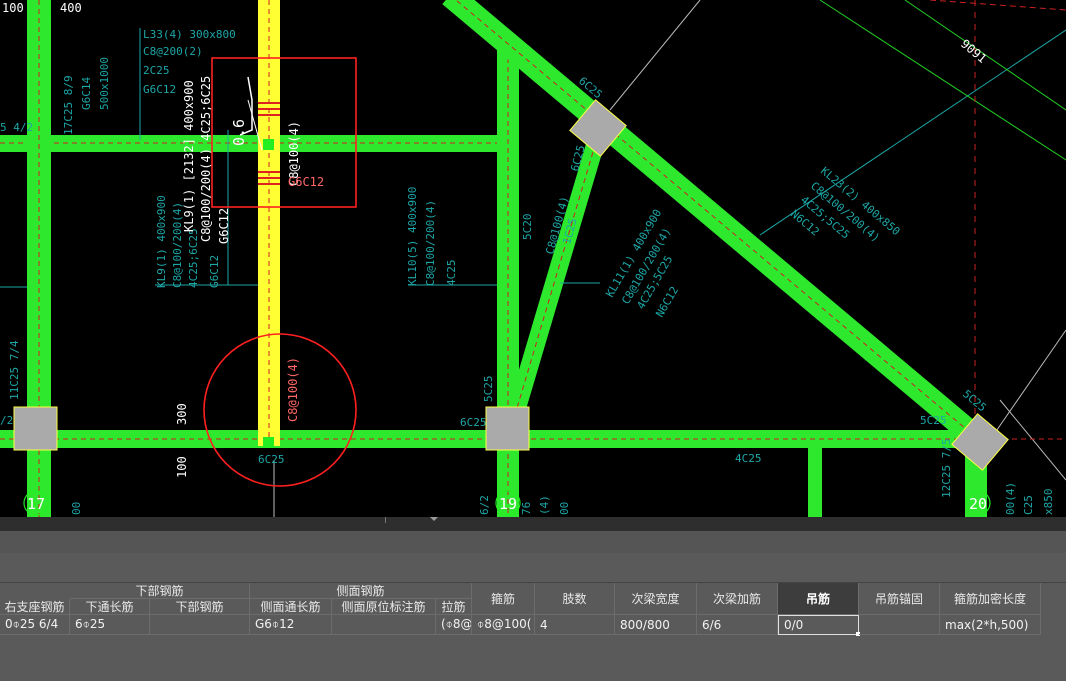 This screenshot has height=681, width=1066. What do you see at coordinates (656, 625) in the screenshot?
I see `table-cell-8: 800/800` at bounding box center [656, 625].